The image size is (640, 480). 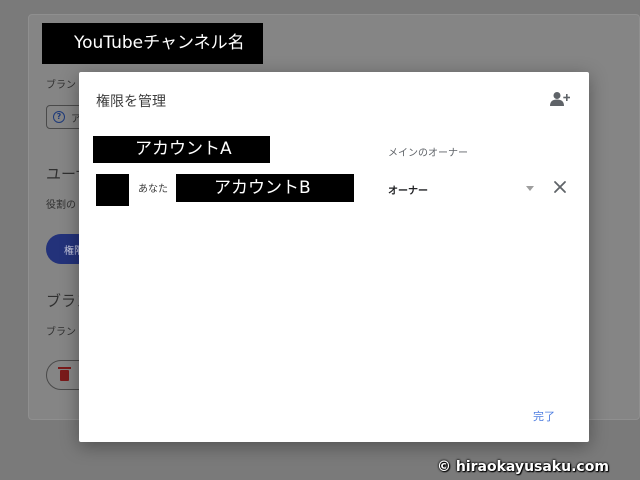 What do you see at coordinates (61, 205) in the screenshot?
I see `roles-description-text: 役割の` at bounding box center [61, 205].